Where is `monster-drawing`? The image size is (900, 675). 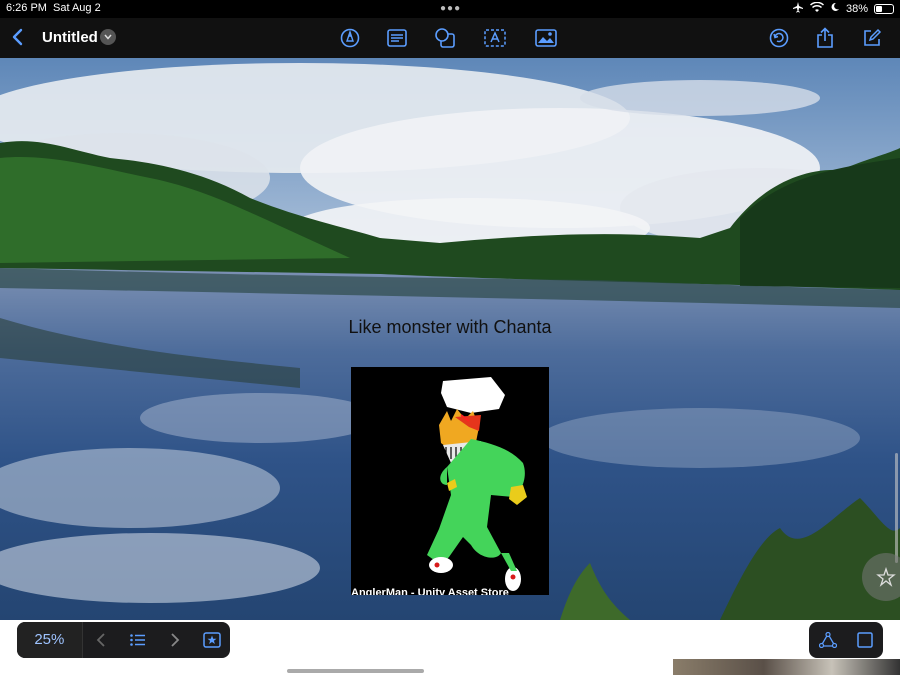 monster-drawing is located at coordinates (450, 481).